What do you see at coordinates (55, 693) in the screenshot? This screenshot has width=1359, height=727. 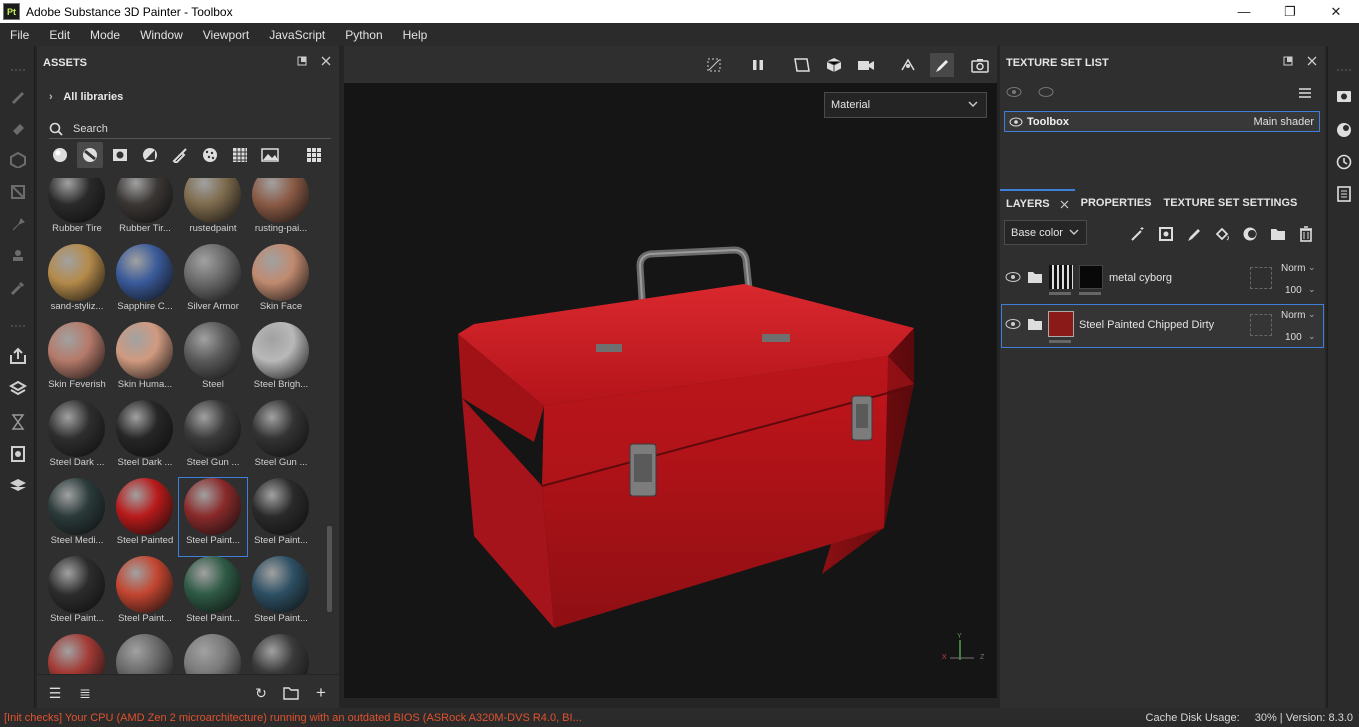 I see `list-view-icon: ☰` at bounding box center [55, 693].